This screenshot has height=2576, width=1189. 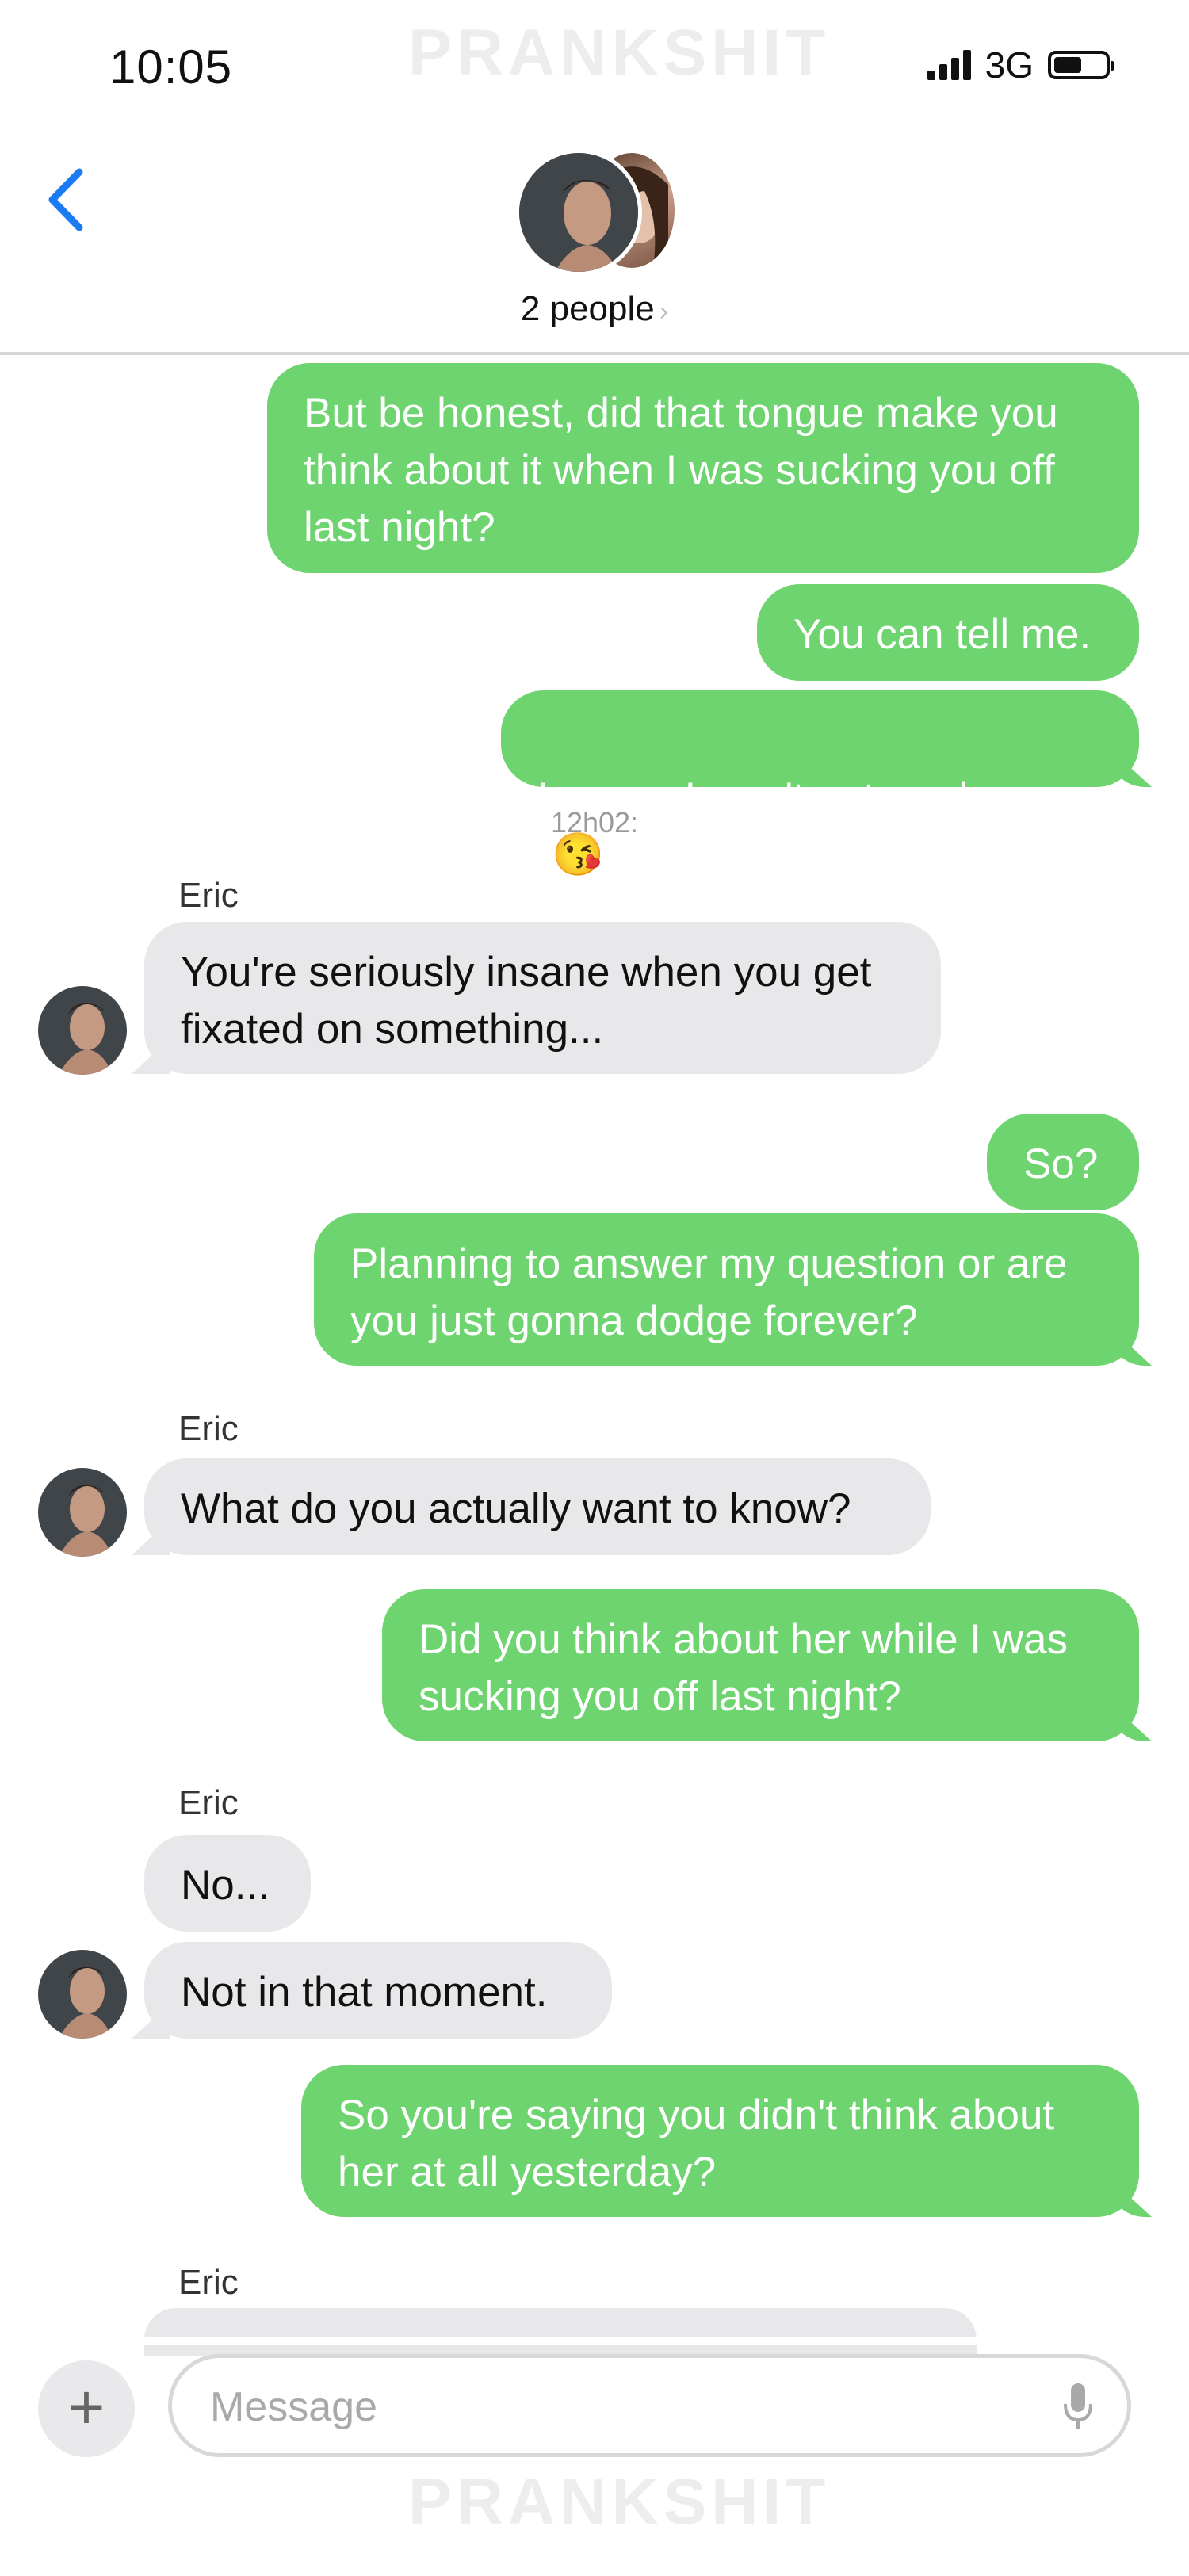 What do you see at coordinates (537, 1506) in the screenshot?
I see `message-bubble-received: What do you actually want to know?` at bounding box center [537, 1506].